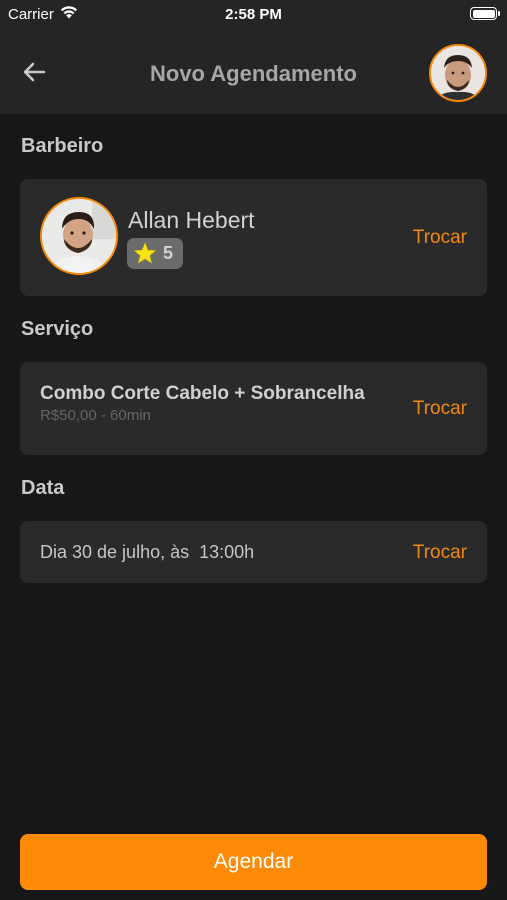 The width and height of the screenshot is (507, 900). Describe the element at coordinates (79, 236) in the screenshot. I see `barber-avatar` at that location.